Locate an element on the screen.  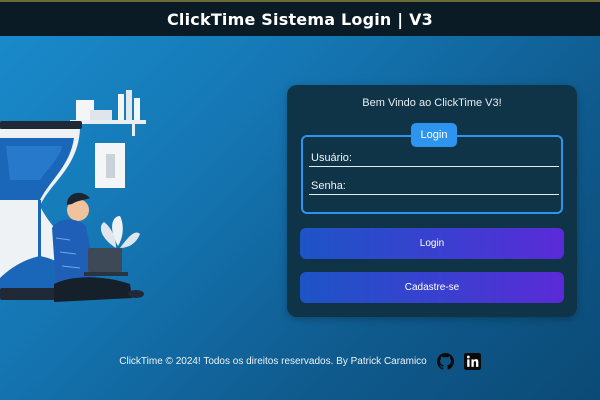
signup-button: Cadastre-se is located at coordinates (432, 287).